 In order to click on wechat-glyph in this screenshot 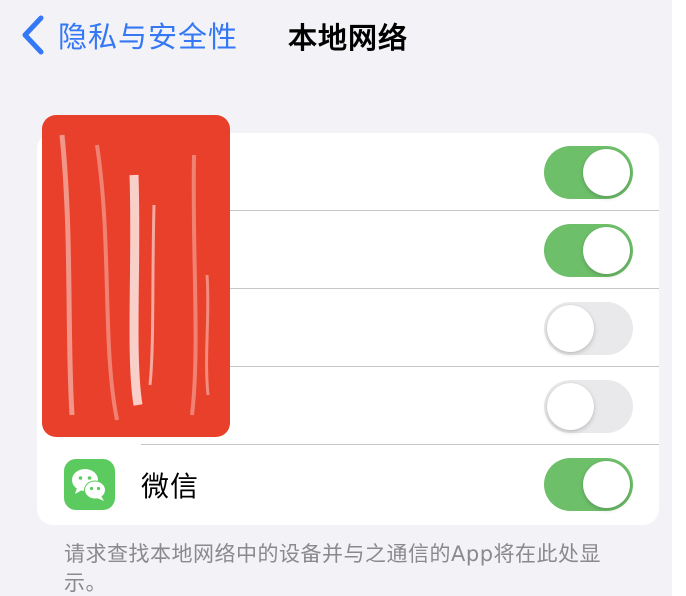, I will do `click(89, 485)`.